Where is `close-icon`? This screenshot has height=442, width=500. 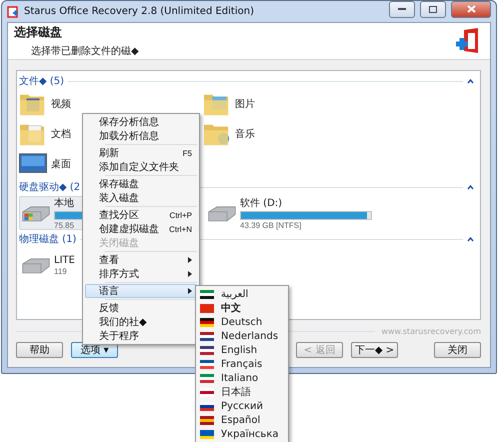 close-icon is located at coordinates (471, 9).